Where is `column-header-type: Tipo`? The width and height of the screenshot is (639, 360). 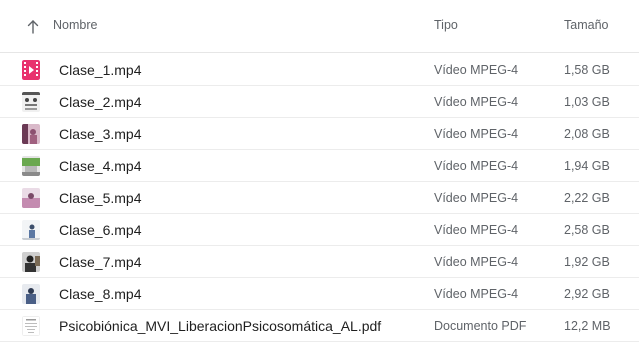 column-header-type: Tipo is located at coordinates (446, 25).